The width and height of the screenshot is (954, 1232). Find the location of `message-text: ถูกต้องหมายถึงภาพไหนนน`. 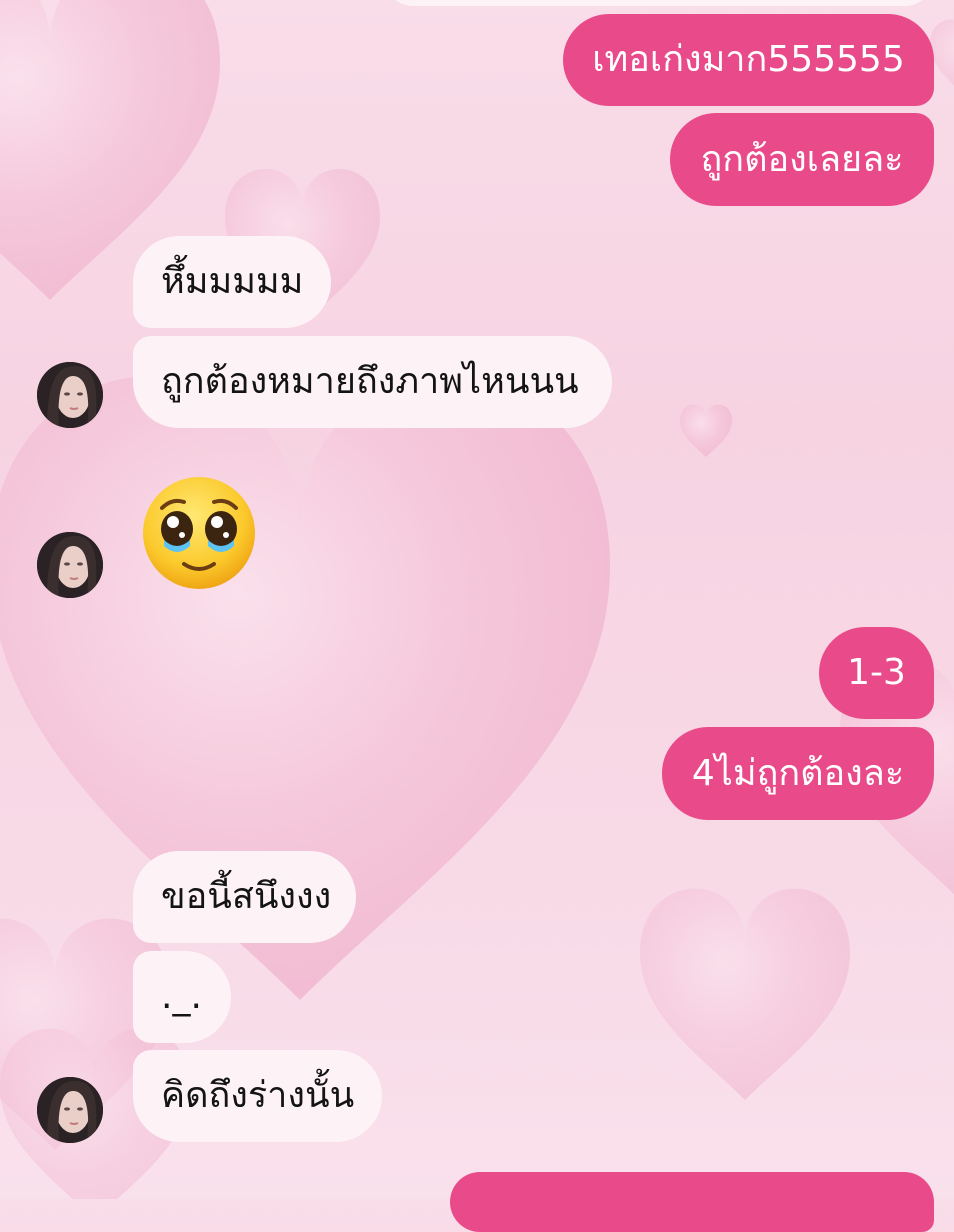

message-text: ถูกต้องหมายถึงภาพไหนนน is located at coordinates (370, 381).